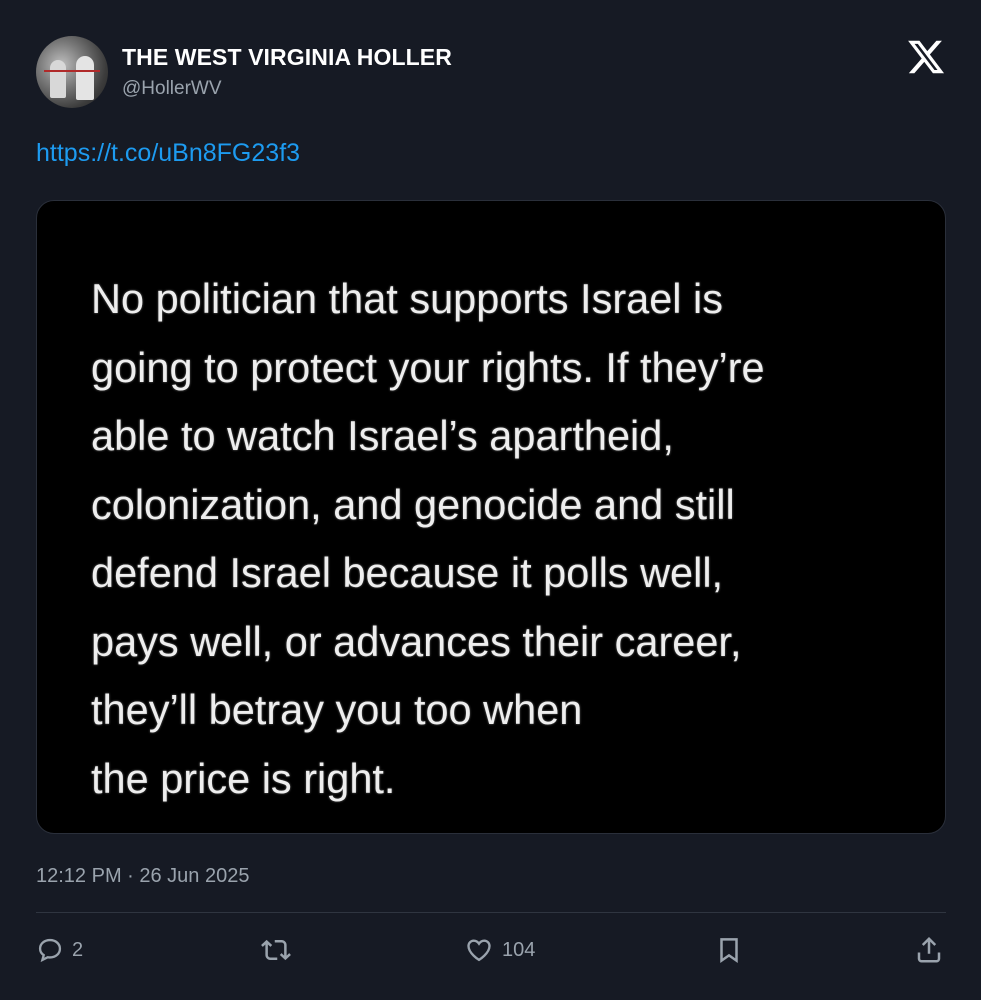 This screenshot has height=1000, width=981. I want to click on bookmark-button, so click(729, 950).